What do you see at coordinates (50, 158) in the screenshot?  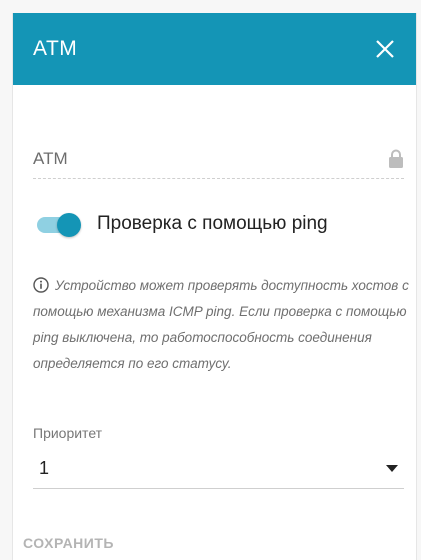 I see `atm-field-value: ATM` at bounding box center [50, 158].